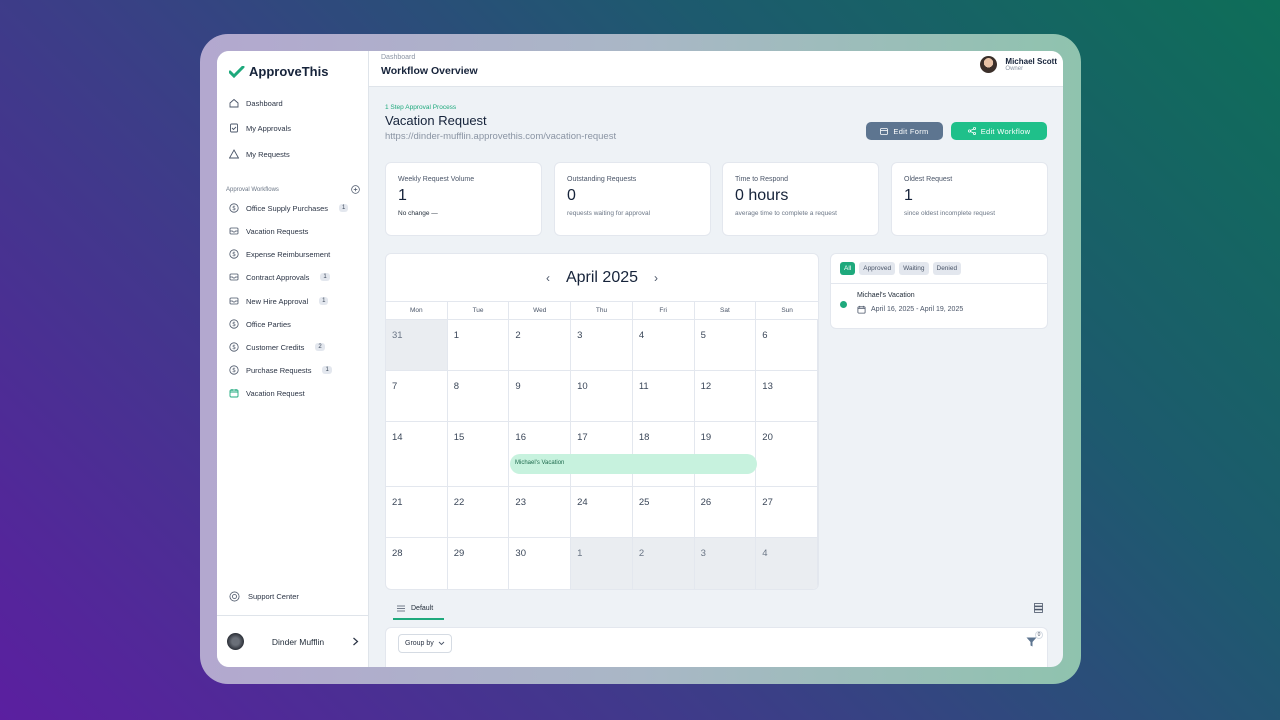 The height and width of the screenshot is (720, 1280). What do you see at coordinates (914, 268) in the screenshot?
I see `filter-pill-waiting: Waiting` at bounding box center [914, 268].